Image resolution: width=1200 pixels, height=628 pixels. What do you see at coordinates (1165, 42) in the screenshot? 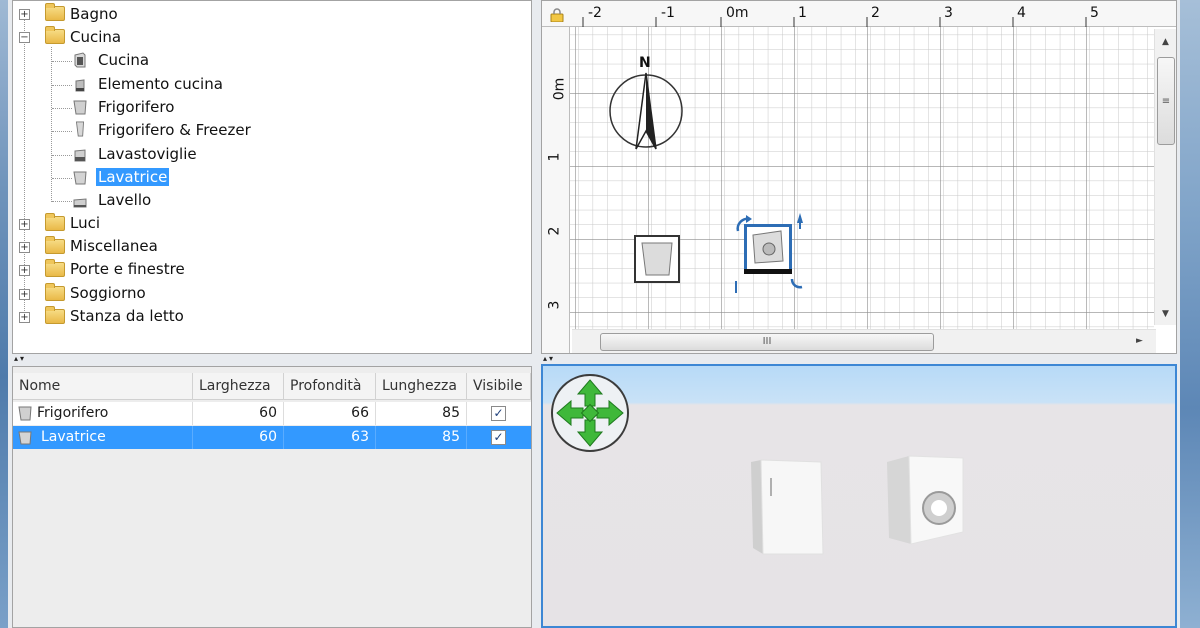
I see `scroll-up-arrow: ▲` at bounding box center [1165, 42].